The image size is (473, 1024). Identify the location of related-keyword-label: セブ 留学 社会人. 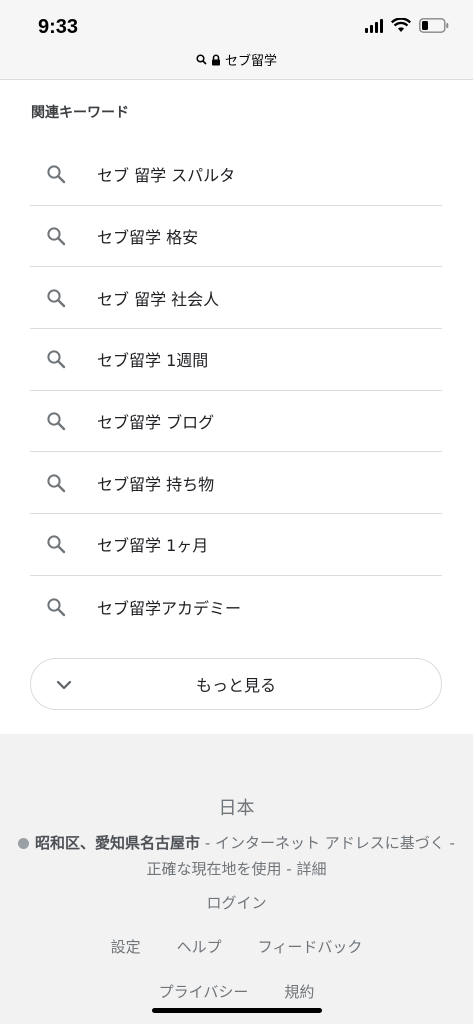
(158, 299).